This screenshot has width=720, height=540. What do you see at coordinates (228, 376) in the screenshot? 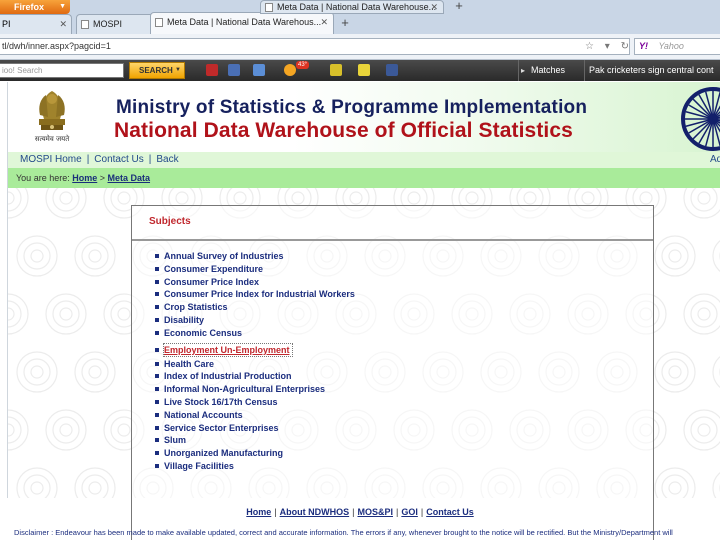
I see `subject-link: Index of Industrial Production` at bounding box center [228, 376].